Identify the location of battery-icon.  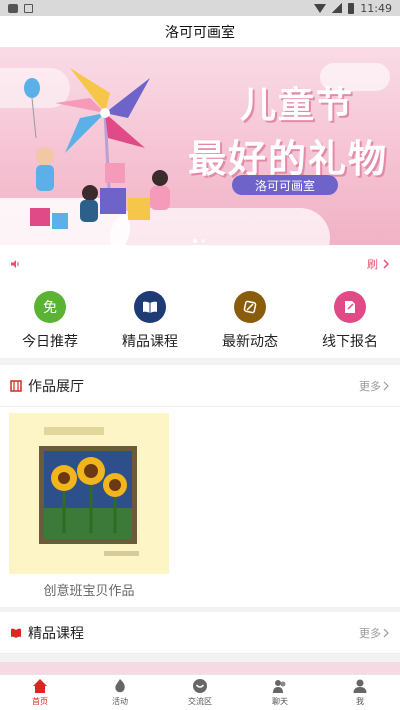
(351, 8).